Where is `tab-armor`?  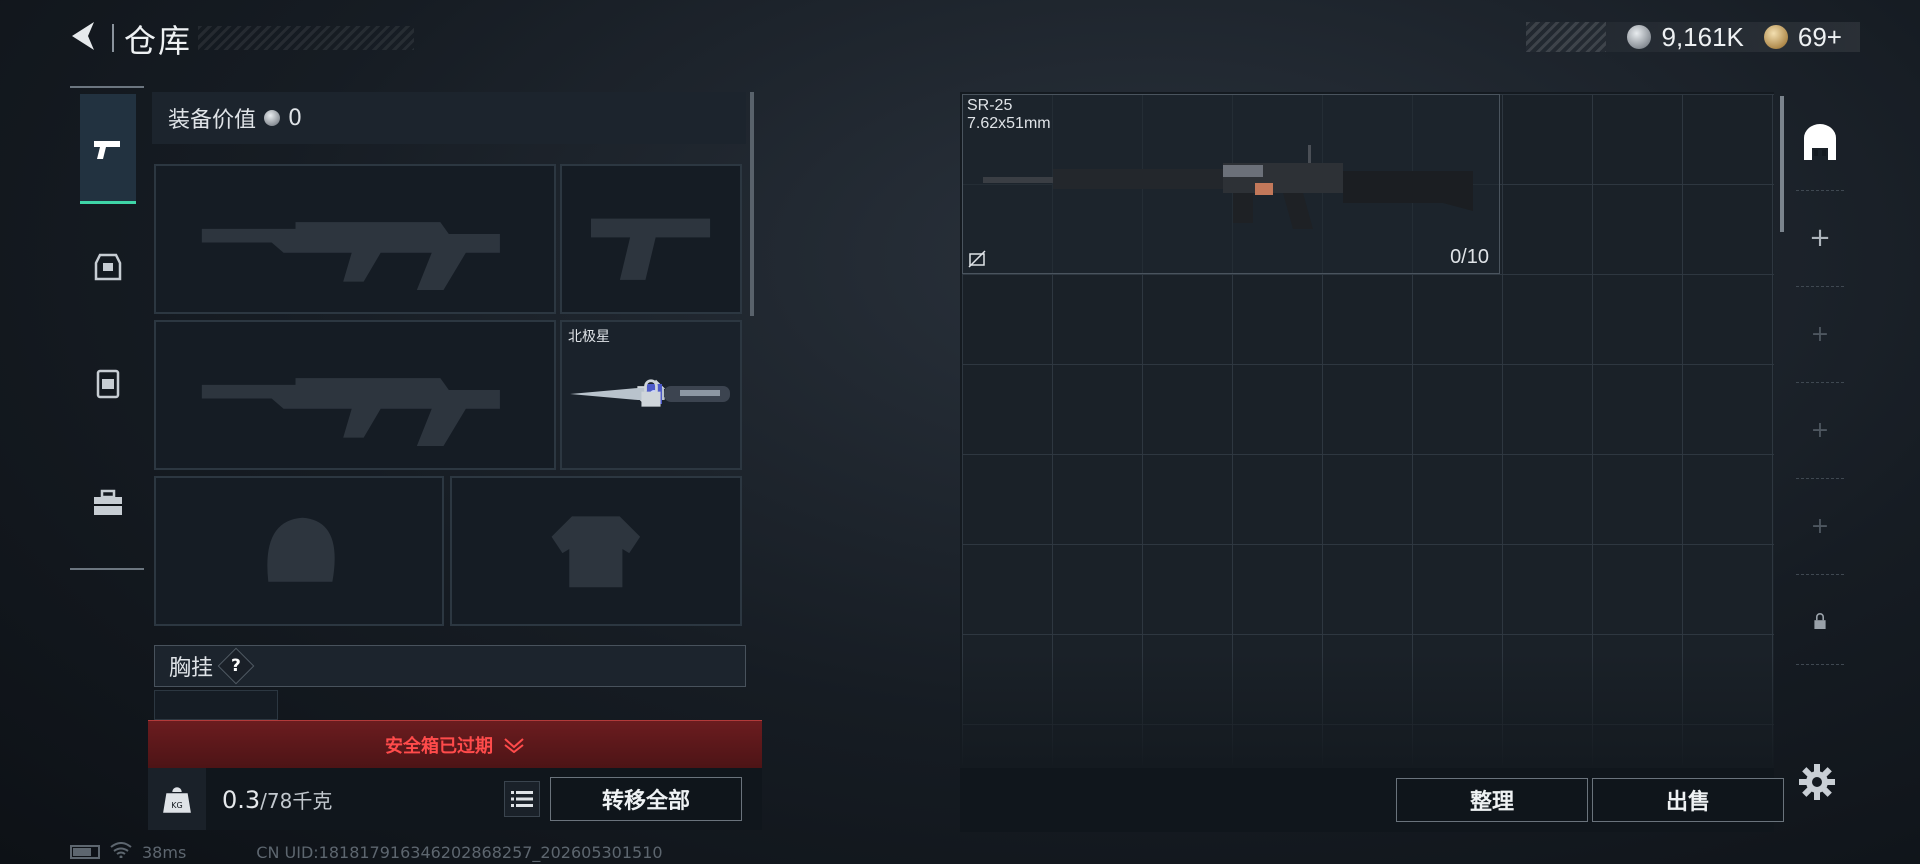 tab-armor is located at coordinates (108, 267).